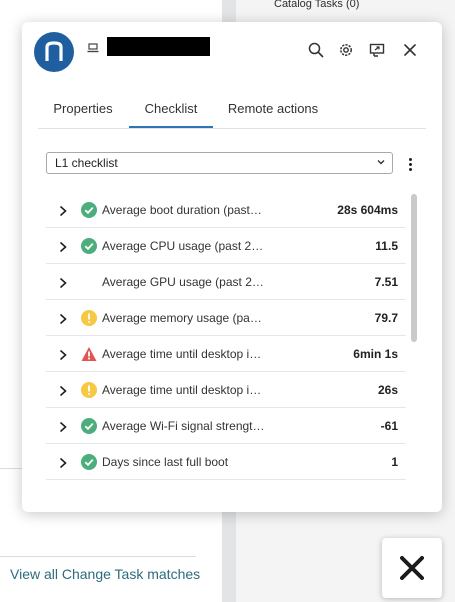 Image resolution: width=455 pixels, height=602 pixels. I want to click on tab-remote-actions: Remote actions, so click(273, 108).